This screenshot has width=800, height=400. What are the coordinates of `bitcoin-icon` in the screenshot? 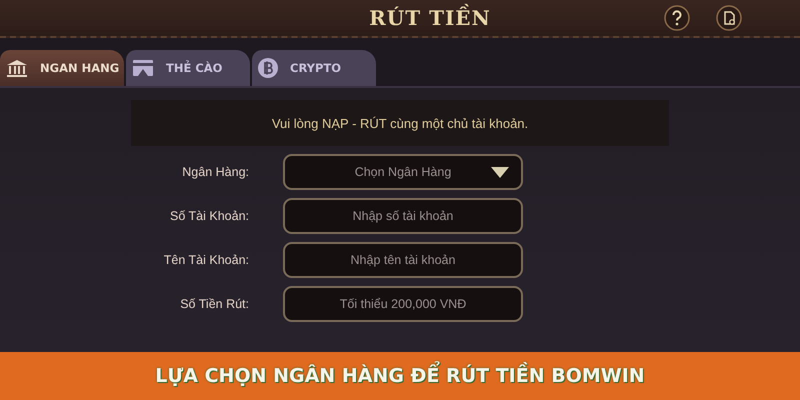 It's located at (268, 68).